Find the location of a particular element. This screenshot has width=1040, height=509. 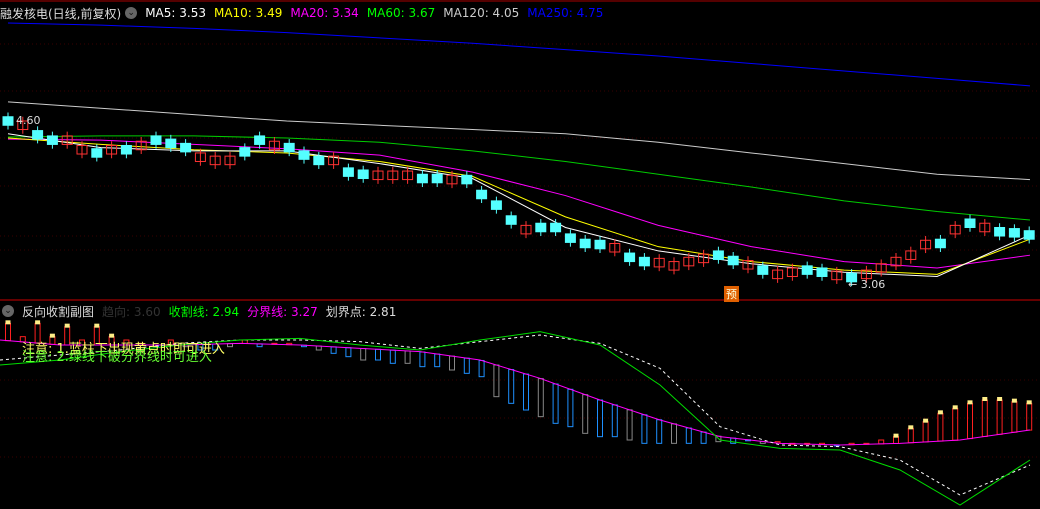

indicator-label: 趋向: 3.60 is located at coordinates (131, 311).